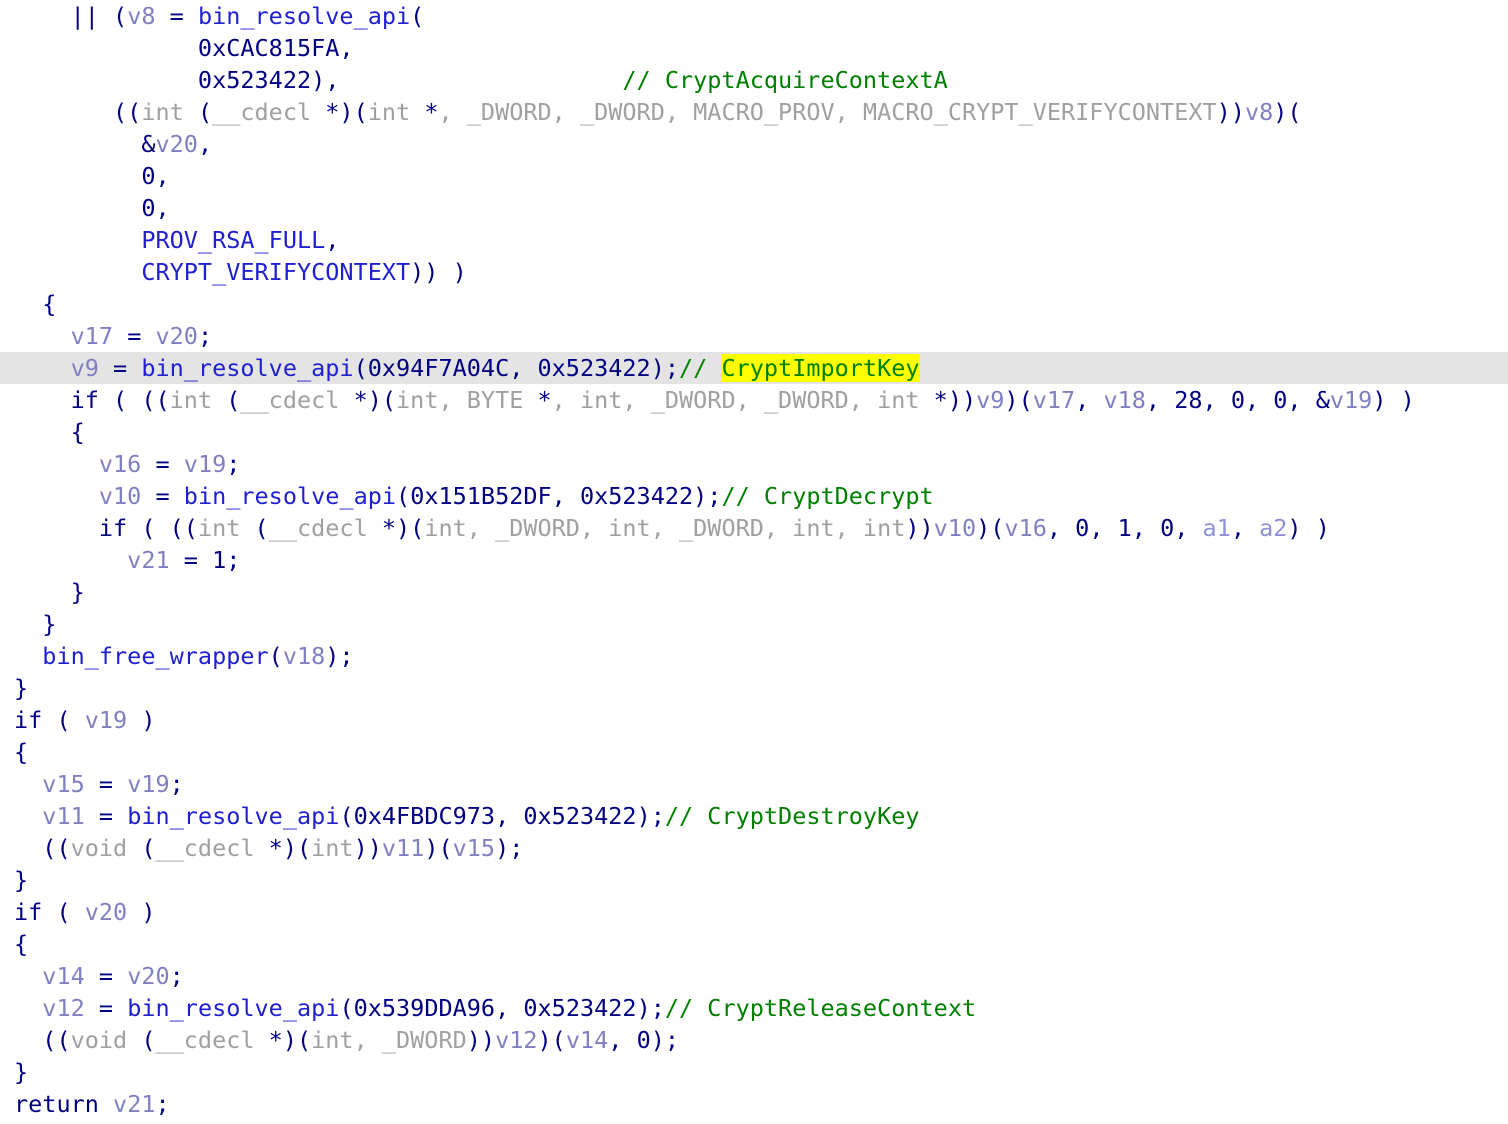 Image resolution: width=1508 pixels, height=1124 pixels. Describe the element at coordinates (754, 720) in the screenshot. I see `code-line: if ( v19 )` at that location.